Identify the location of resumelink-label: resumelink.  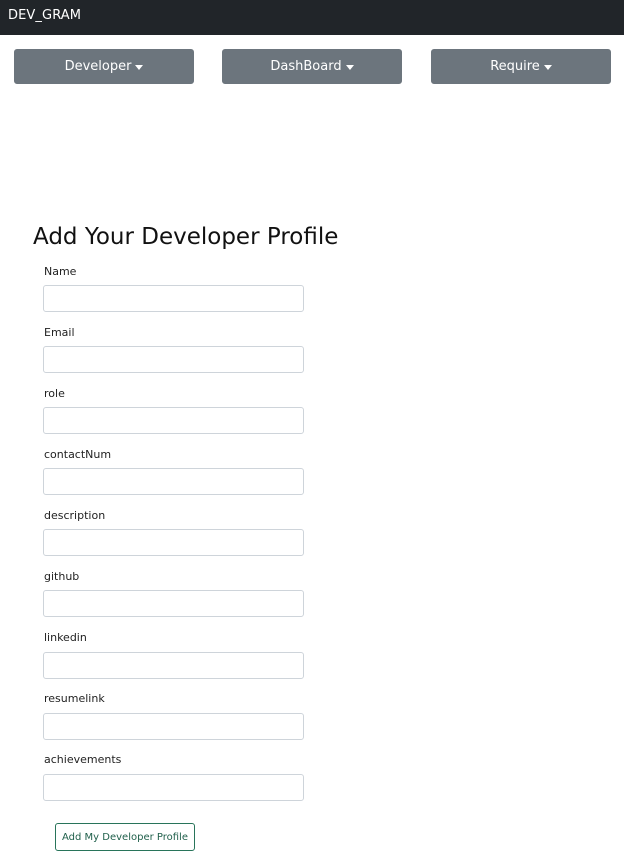
(74, 698).